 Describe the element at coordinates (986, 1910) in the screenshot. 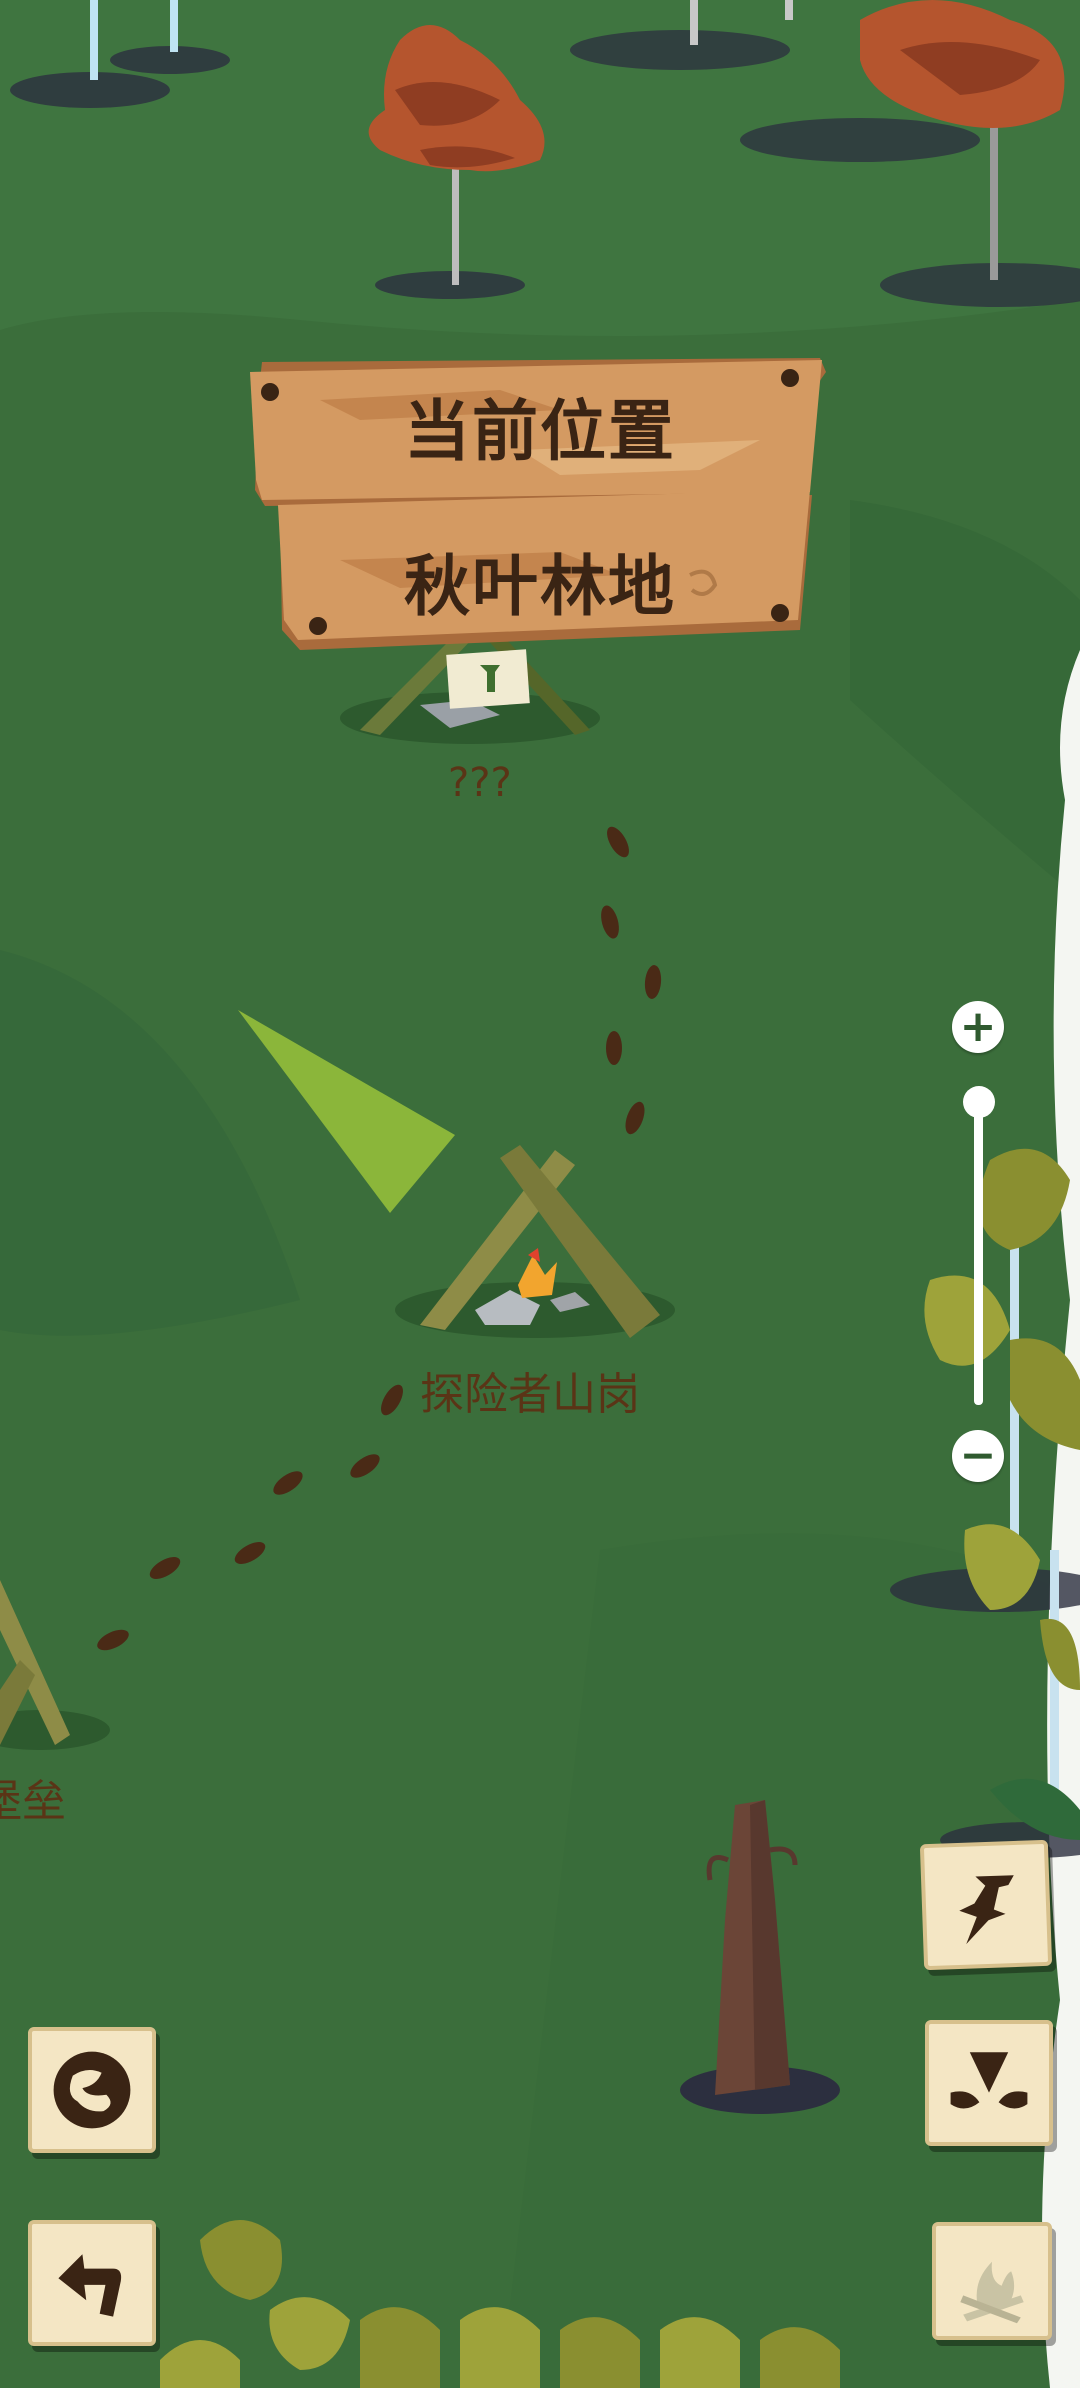

I see `pin-icon` at that location.